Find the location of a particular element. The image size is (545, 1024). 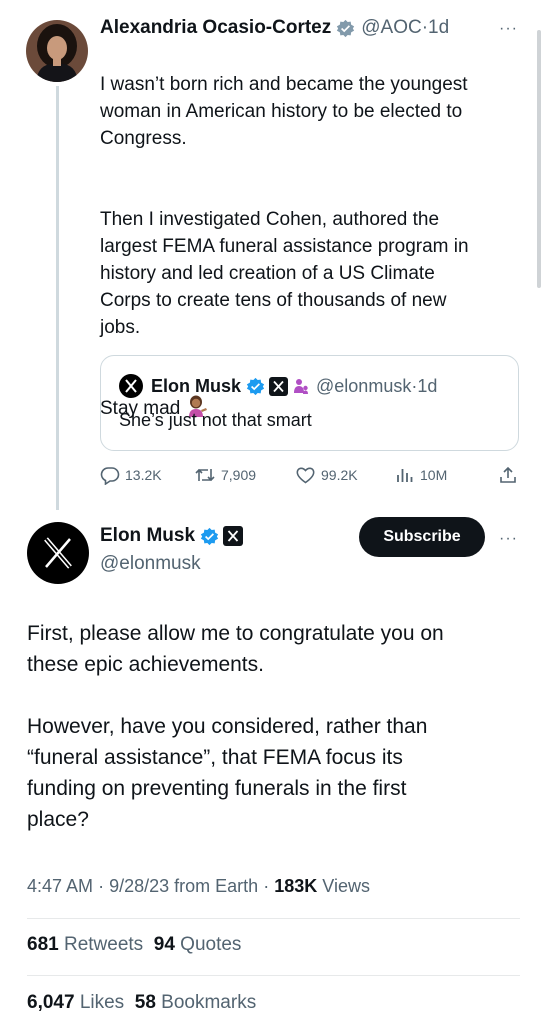

repost-icon is located at coordinates (205, 475).